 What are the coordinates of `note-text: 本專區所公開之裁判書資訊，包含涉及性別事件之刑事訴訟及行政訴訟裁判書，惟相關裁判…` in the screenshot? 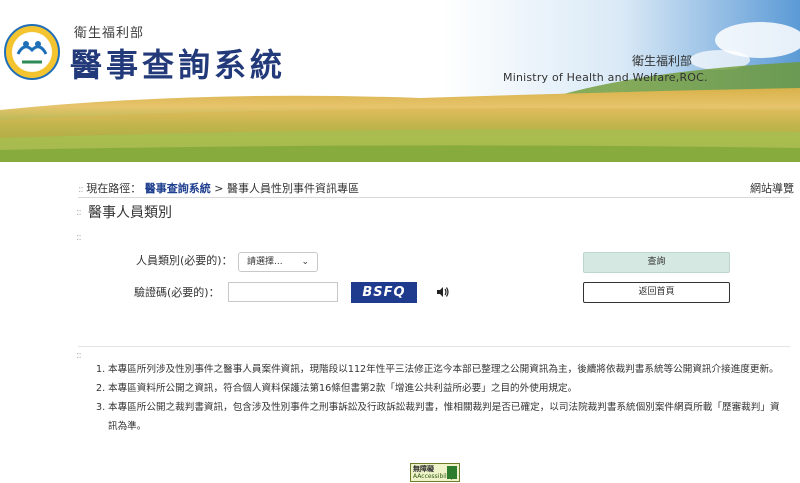 It's located at (444, 417).